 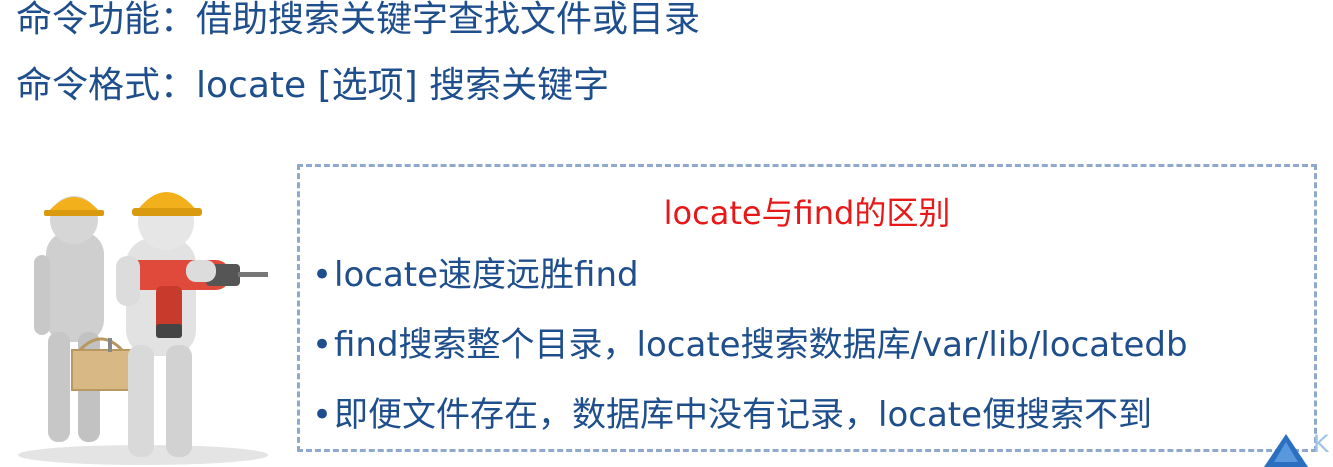 I want to click on list-item: •find搜索整个目录，locate搜索数据库/var/lib/locatedb, so click(x=750, y=345).